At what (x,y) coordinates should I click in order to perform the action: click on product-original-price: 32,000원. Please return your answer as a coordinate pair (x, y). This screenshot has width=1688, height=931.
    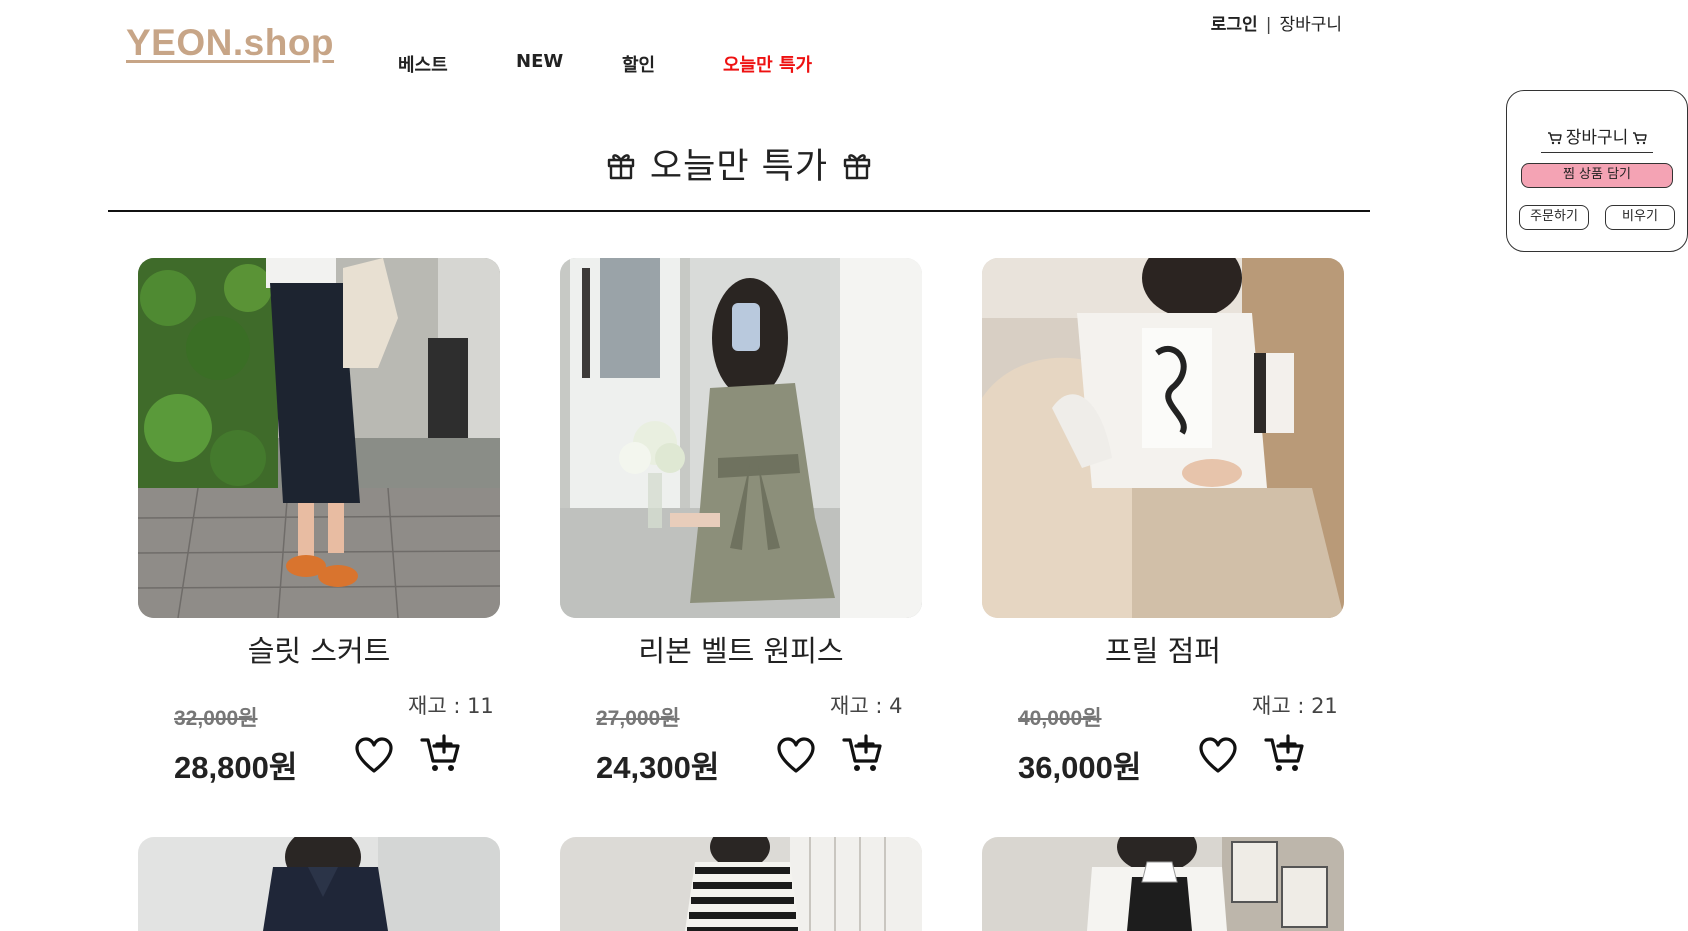
    Looking at the image, I should click on (216, 718).